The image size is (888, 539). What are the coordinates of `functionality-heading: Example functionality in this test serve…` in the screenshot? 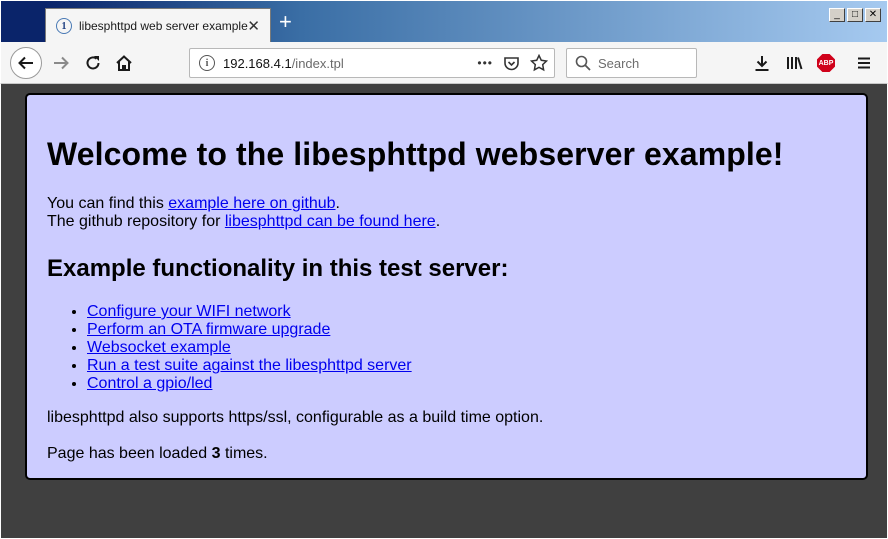 It's located at (278, 268).